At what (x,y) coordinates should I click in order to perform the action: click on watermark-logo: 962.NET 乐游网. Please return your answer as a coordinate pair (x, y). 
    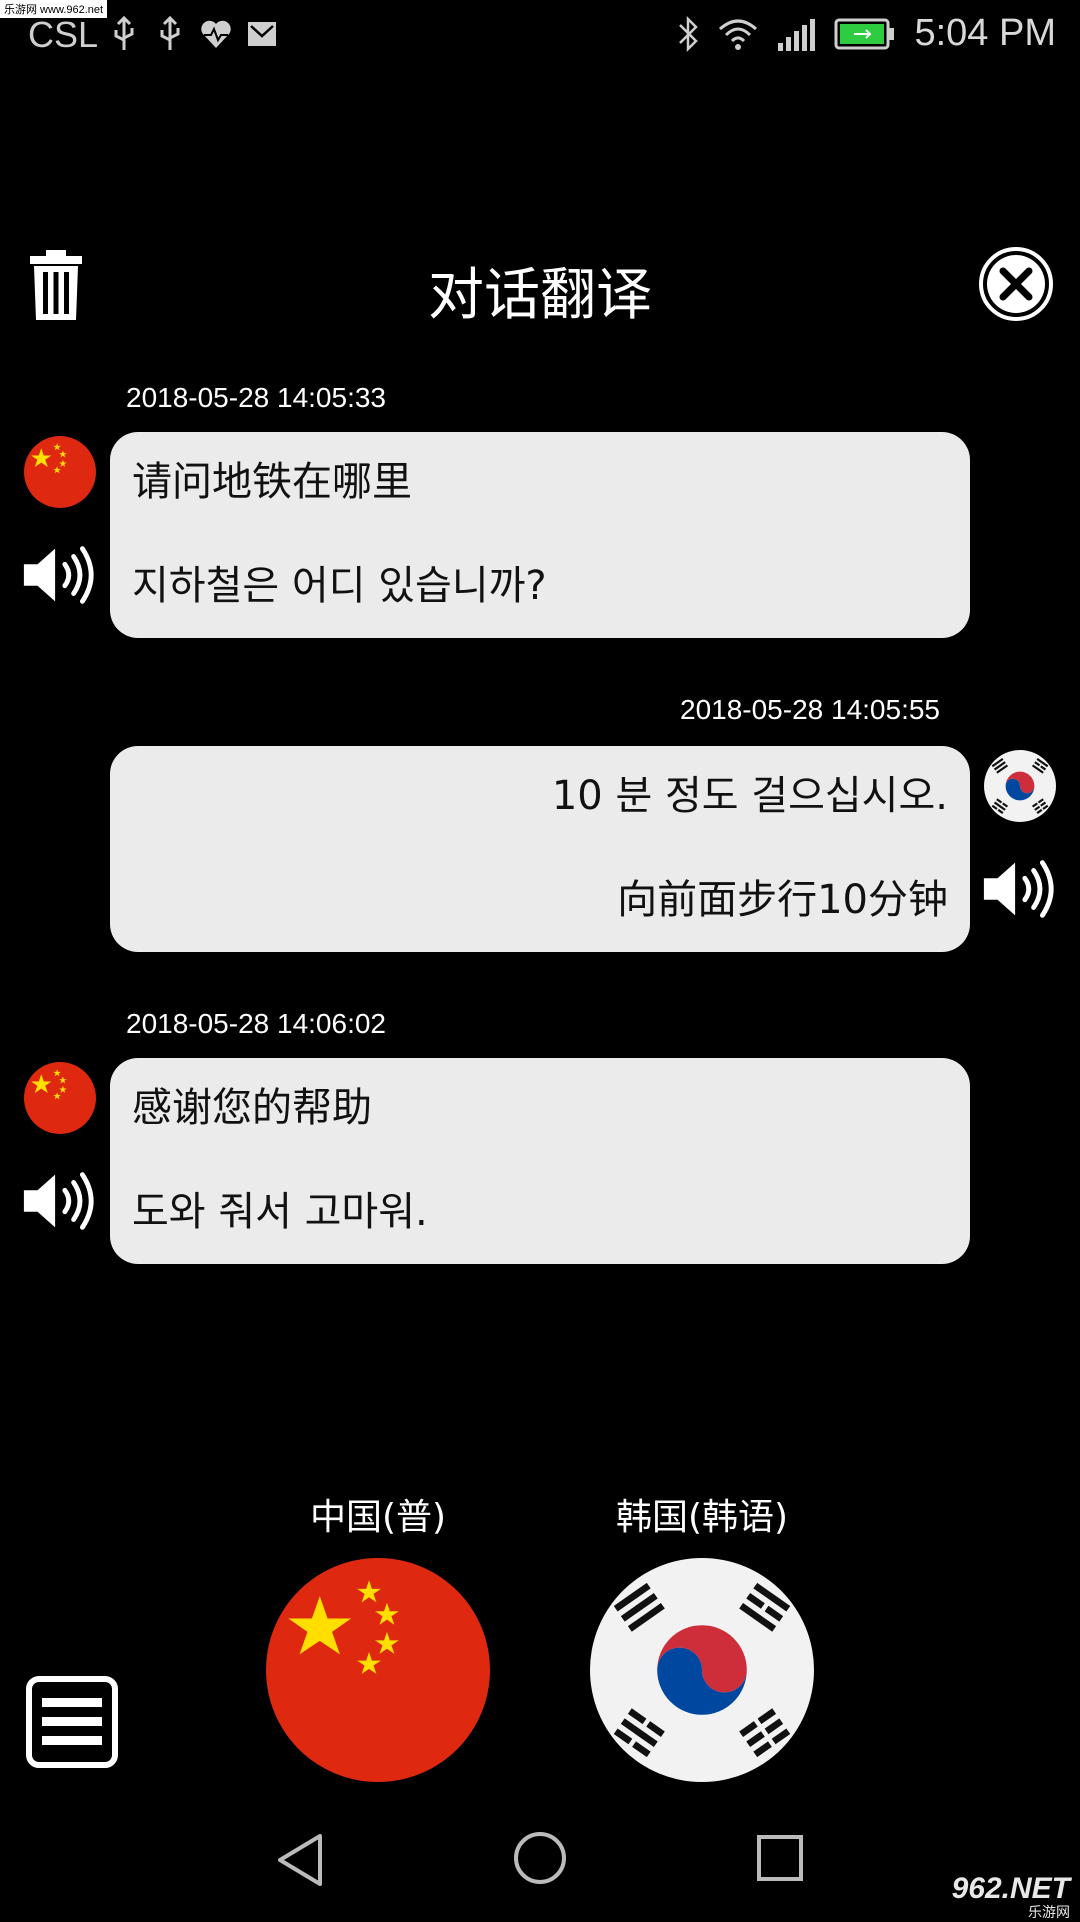
    Looking at the image, I should click on (1011, 1897).